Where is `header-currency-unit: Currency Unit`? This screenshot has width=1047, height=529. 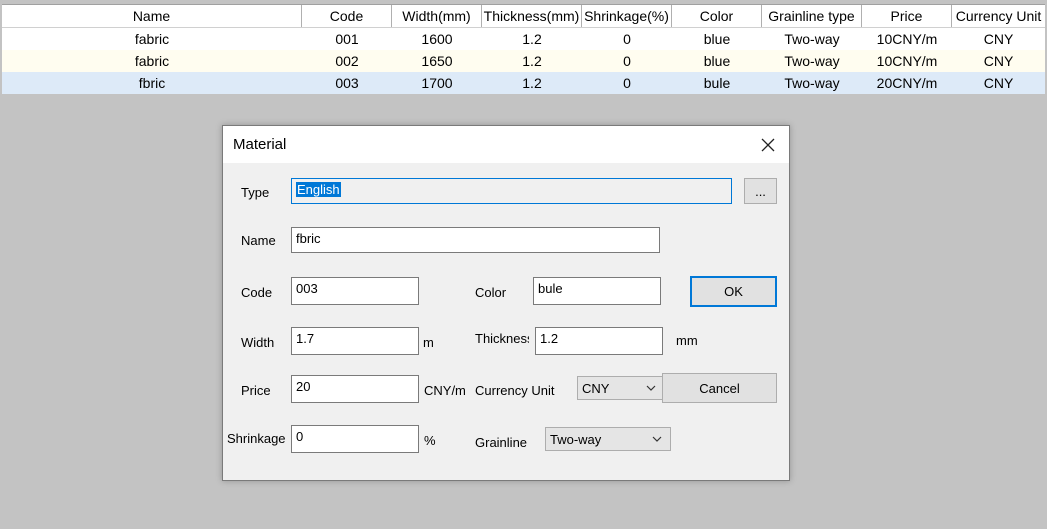
header-currency-unit: Currency Unit is located at coordinates (998, 16).